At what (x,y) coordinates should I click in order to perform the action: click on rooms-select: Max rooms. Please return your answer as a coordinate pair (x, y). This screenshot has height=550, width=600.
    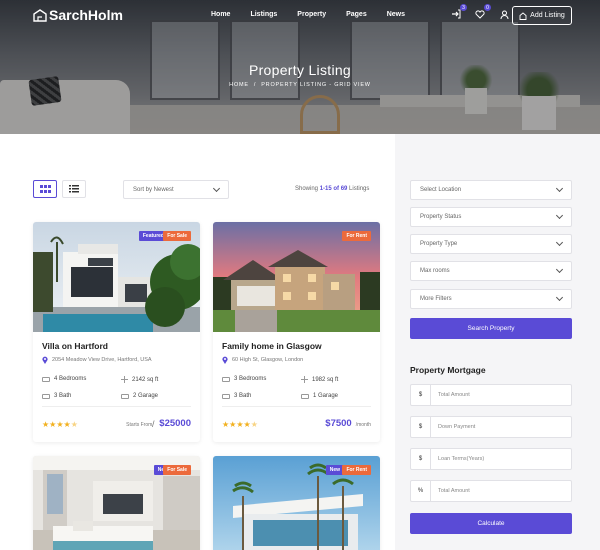
    Looking at the image, I should click on (491, 271).